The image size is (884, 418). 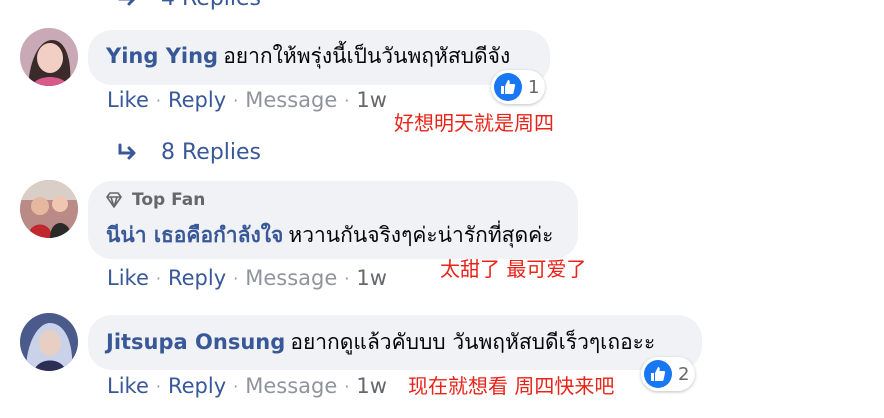 I want to click on replies-link-top: 4 Replies, so click(x=189, y=5).